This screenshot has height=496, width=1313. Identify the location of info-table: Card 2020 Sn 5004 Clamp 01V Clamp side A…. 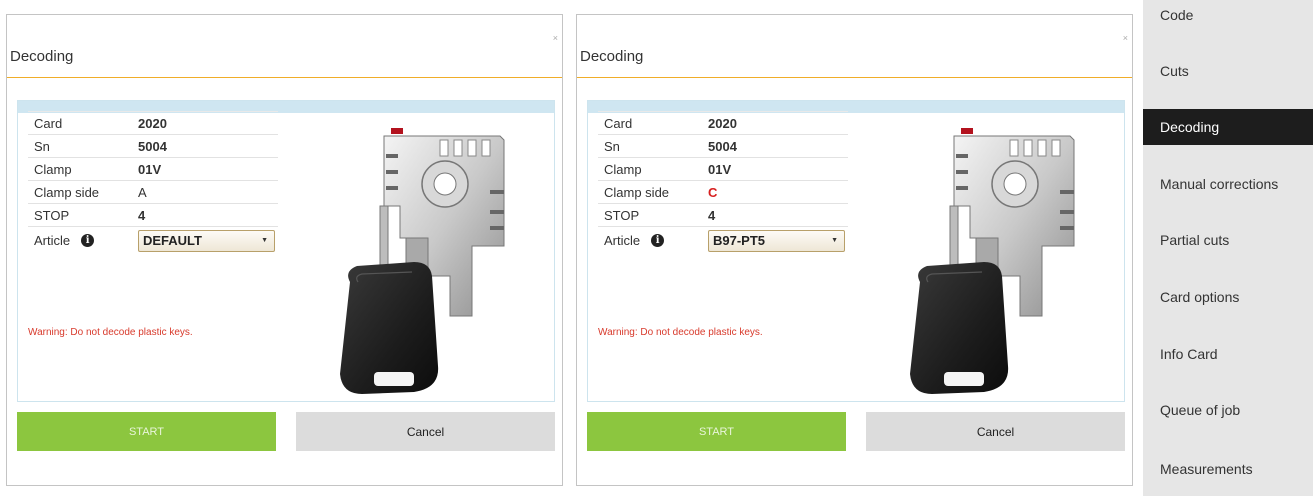
(153, 182).